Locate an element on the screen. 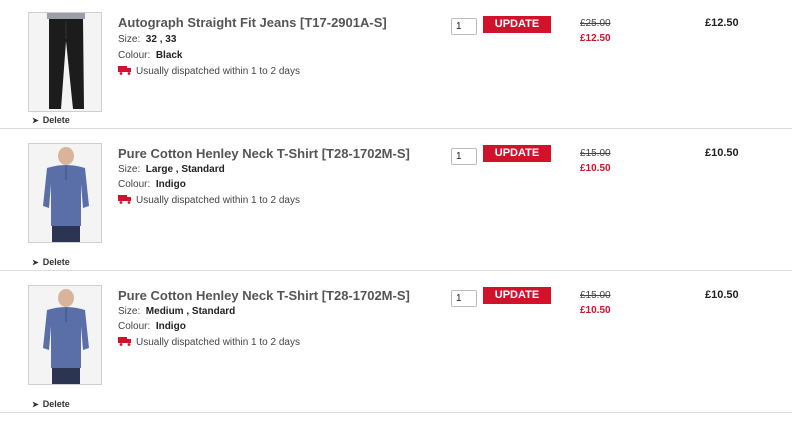  size-attribute: Size: Medium , Standard is located at coordinates (176, 311).